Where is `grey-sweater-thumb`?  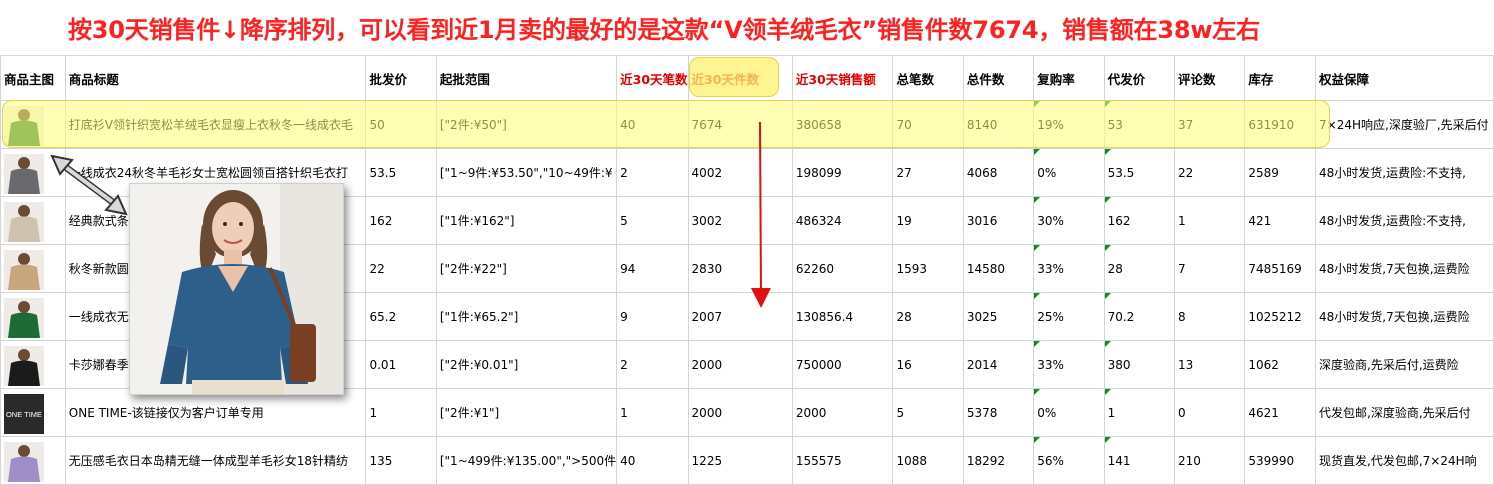 grey-sweater-thumb is located at coordinates (24, 174).